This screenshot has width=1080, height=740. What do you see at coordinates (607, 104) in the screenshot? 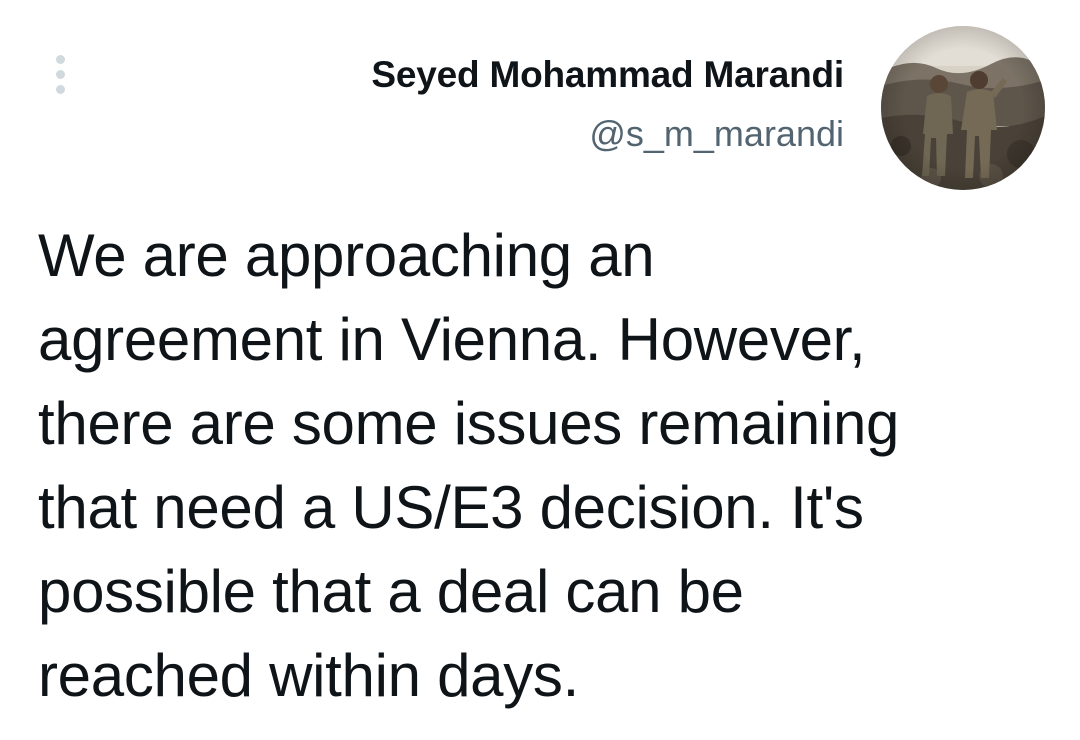
I see `author-info: Seyed Mohammad Marandi @s_m_marandi` at bounding box center [607, 104].